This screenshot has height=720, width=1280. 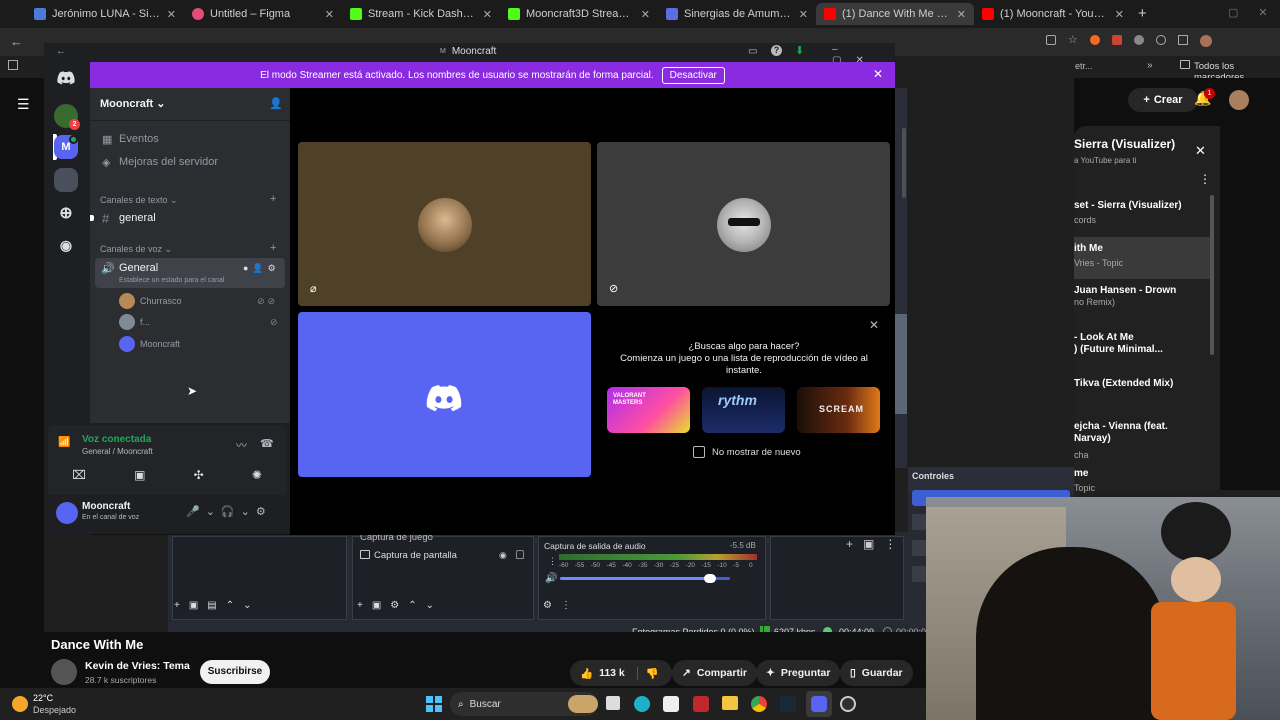 What do you see at coordinates (161, 301) in the screenshot?
I see `voice-member-name: Churrasco` at bounding box center [161, 301].